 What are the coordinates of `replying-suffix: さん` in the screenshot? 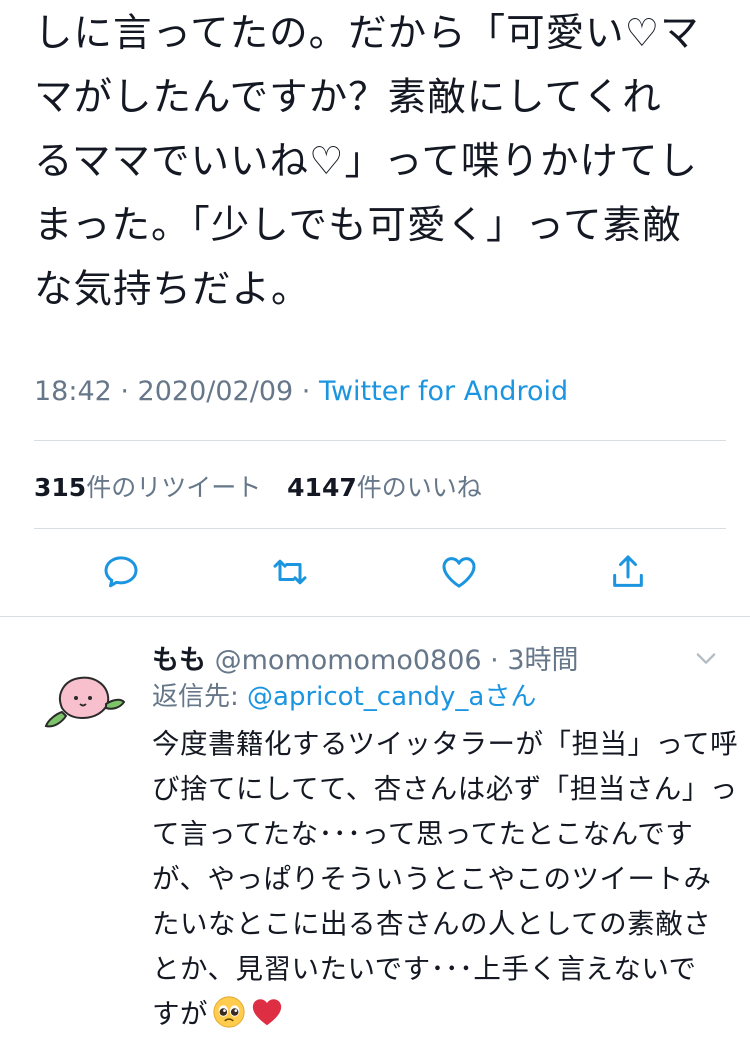 It's located at (510, 697).